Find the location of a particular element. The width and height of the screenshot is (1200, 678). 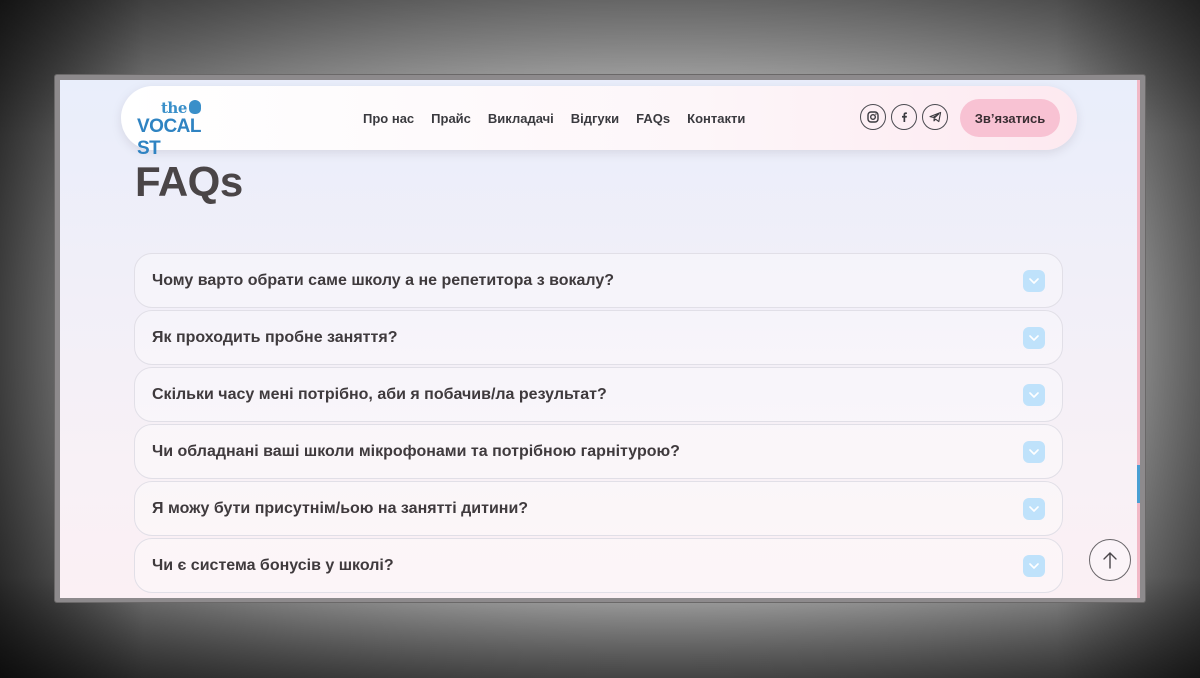

brand-logo: the VOCAL ST is located at coordinates (182, 127).